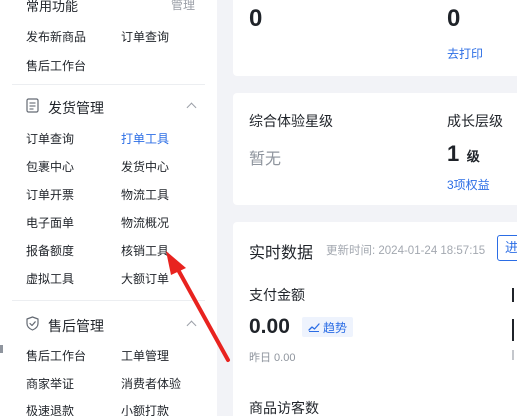 The image size is (517, 416). I want to click on document-icon, so click(32, 105).